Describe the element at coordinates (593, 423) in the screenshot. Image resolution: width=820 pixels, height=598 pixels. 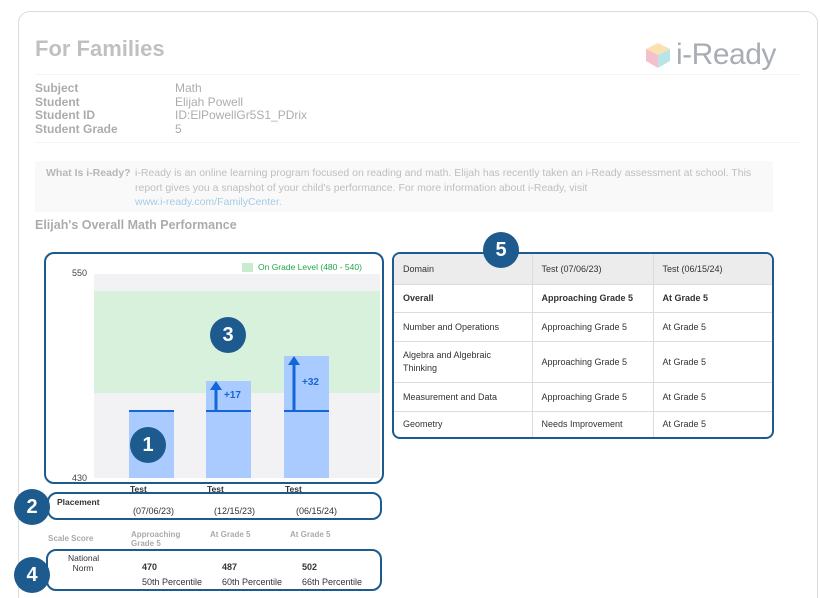
I see `result-cell: Needs Improvement` at that location.